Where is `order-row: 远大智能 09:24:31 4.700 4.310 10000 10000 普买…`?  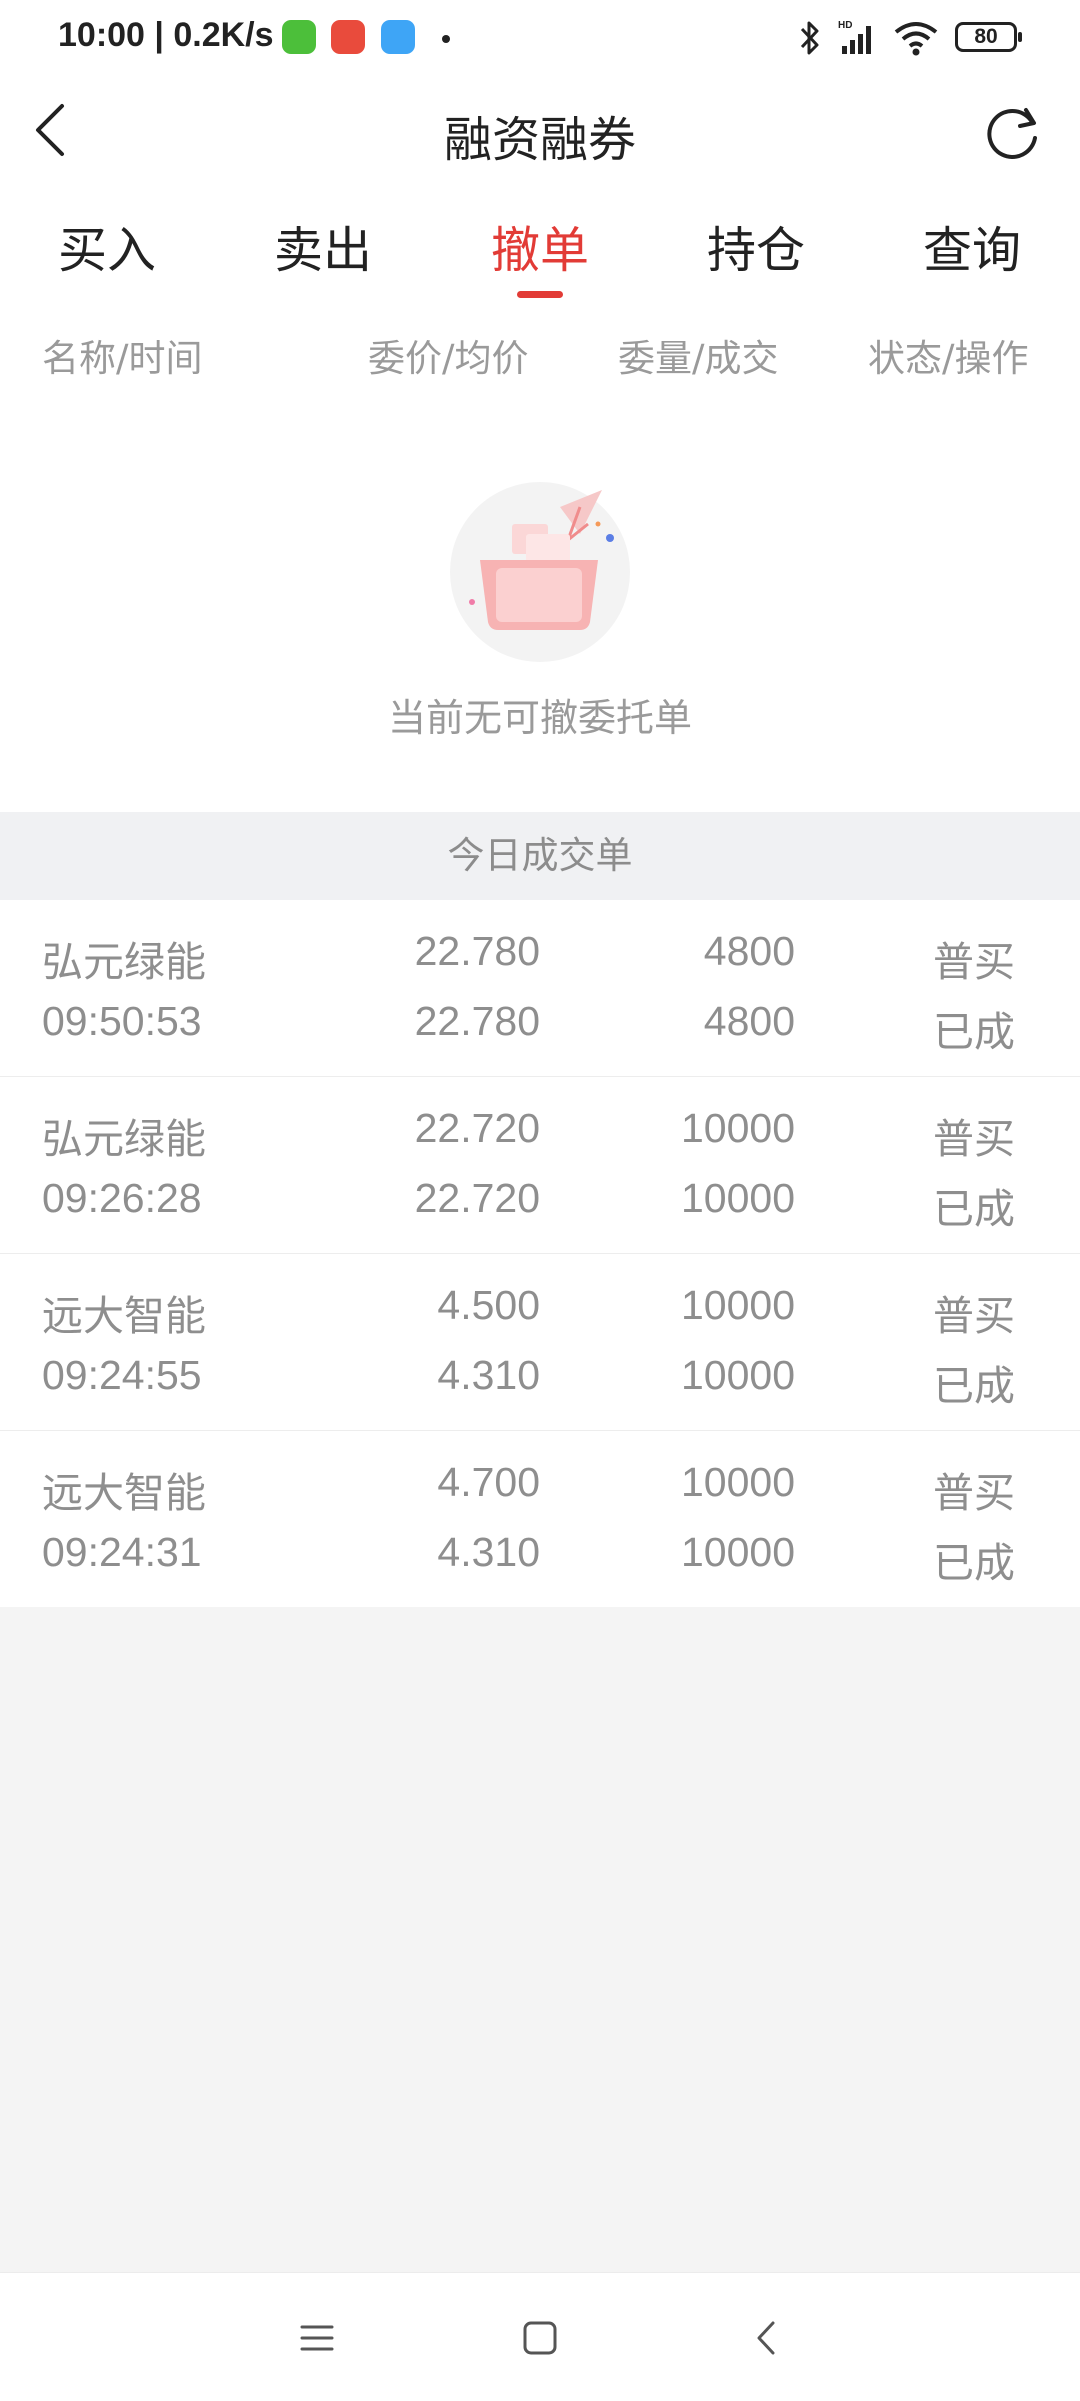
order-row: 远大智能 09:24:31 4.700 4.310 10000 10000 普买… is located at coordinates (540, 1519).